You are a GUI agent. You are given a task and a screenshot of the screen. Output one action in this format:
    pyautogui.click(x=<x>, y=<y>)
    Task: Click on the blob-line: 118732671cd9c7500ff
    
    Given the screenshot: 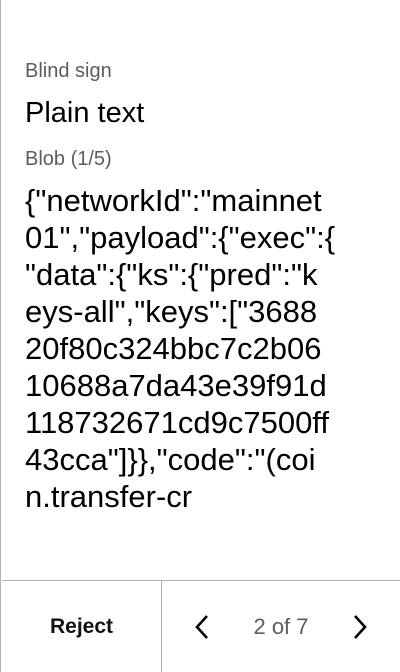 What is the action you would take?
    pyautogui.click(x=177, y=422)
    